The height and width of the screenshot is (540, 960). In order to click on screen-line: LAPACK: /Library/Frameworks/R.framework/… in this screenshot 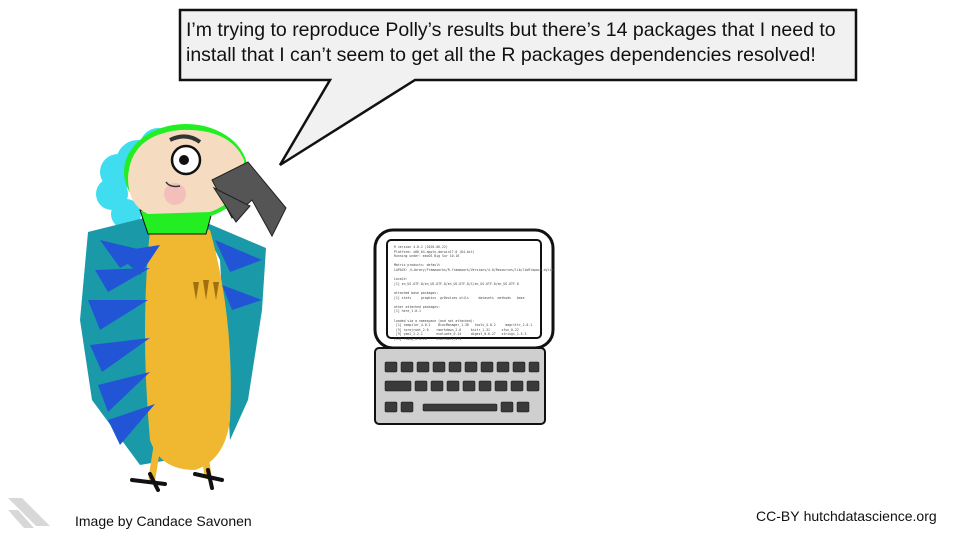, I will do `click(474, 269)`.